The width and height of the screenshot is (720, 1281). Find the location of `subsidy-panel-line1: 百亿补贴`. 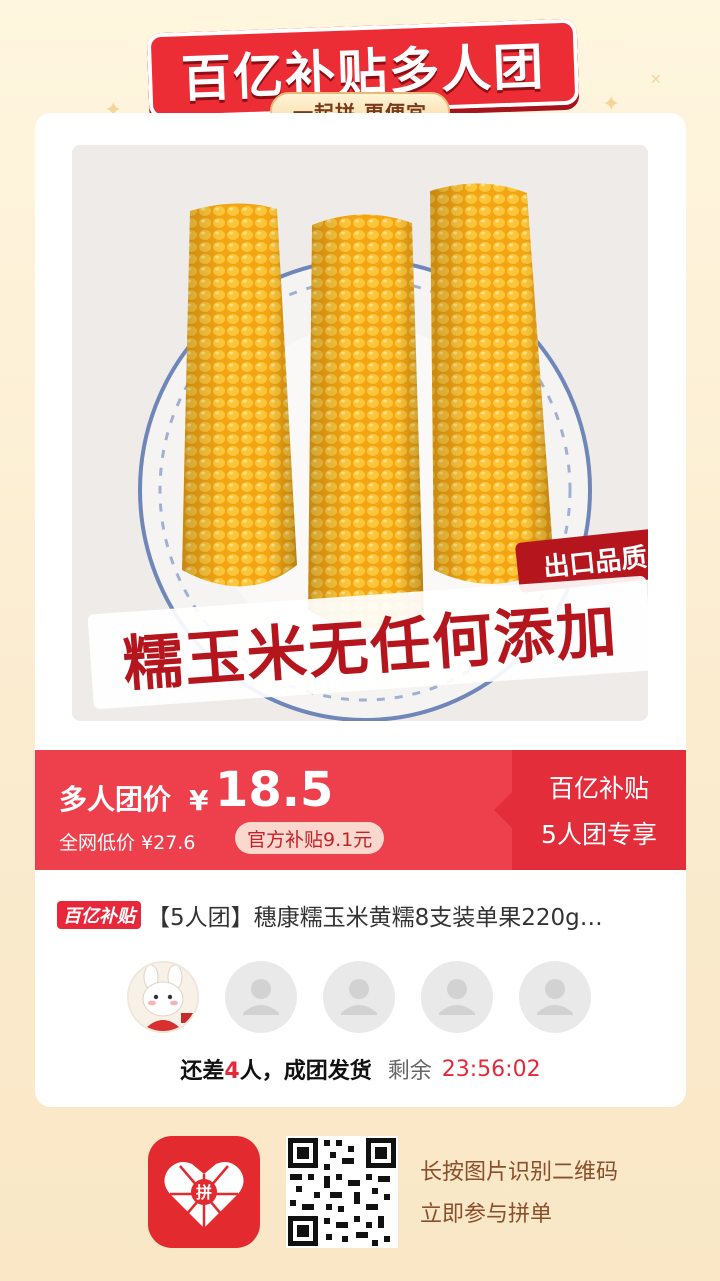

subsidy-panel-line1: 百亿补贴 is located at coordinates (598, 788).